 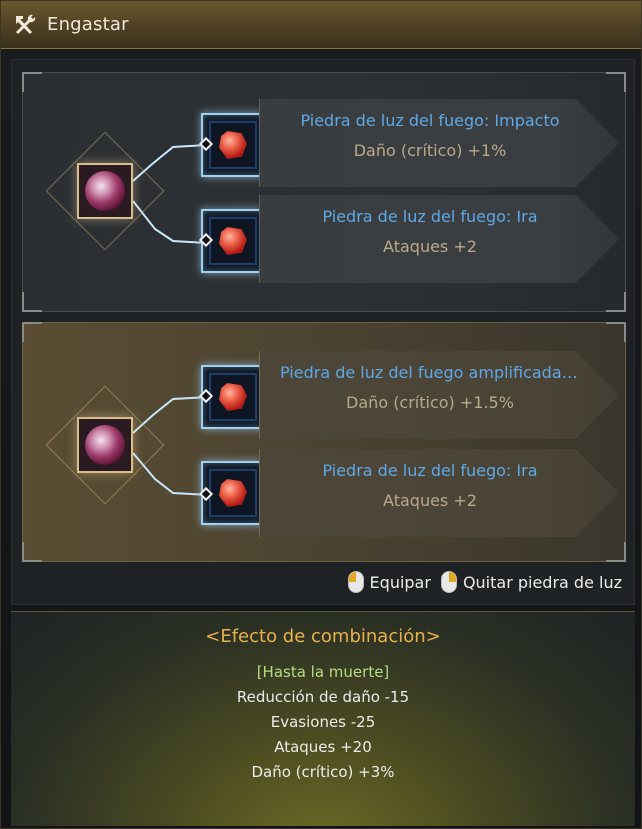 What do you see at coordinates (430, 150) in the screenshot?
I see `stone-stat: Daño (crítico) +1%` at bounding box center [430, 150].